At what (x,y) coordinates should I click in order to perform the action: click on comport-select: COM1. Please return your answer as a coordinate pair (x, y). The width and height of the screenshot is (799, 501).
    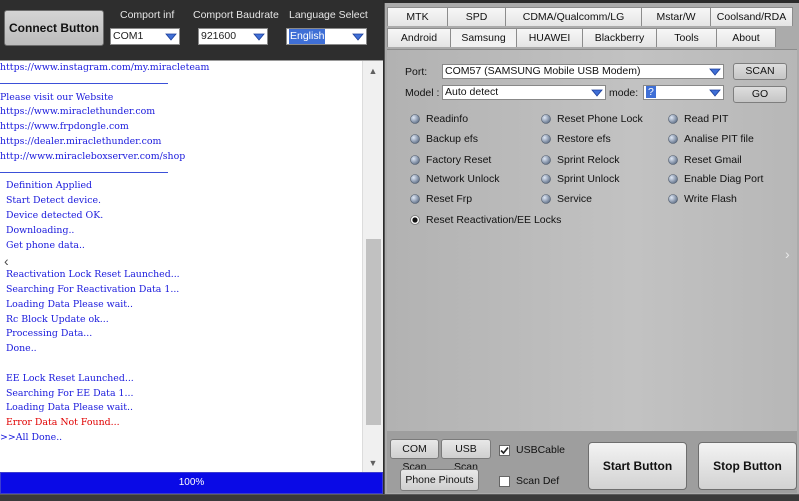
    Looking at the image, I should click on (145, 36).